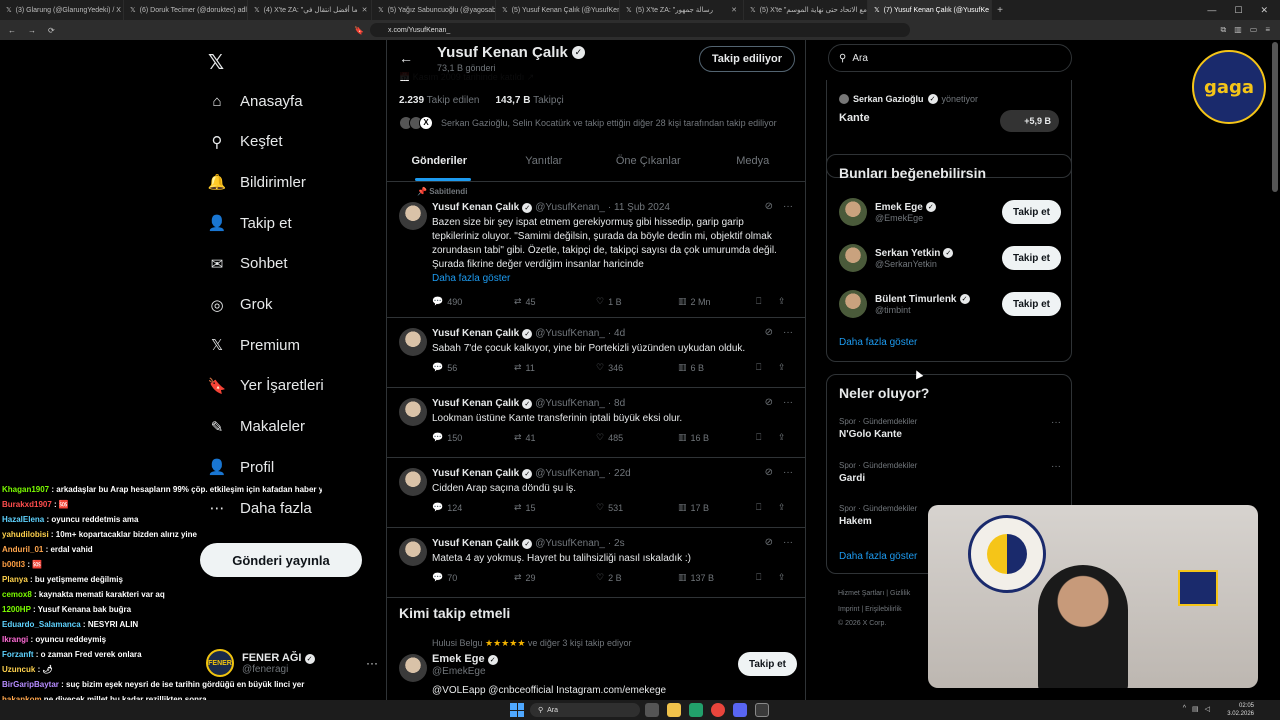 Image resolution: width=1280 pixels, height=720 pixels. Describe the element at coordinates (517, 710) in the screenshot. I see `windows-start-icon` at that location.